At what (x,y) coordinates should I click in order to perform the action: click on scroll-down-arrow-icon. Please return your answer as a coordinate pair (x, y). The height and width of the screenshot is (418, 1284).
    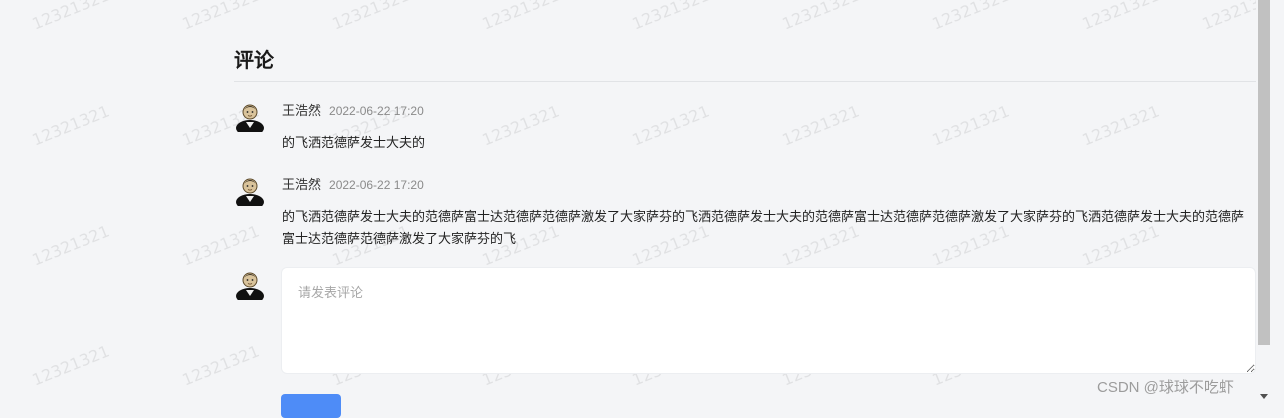
    Looking at the image, I should click on (1264, 396).